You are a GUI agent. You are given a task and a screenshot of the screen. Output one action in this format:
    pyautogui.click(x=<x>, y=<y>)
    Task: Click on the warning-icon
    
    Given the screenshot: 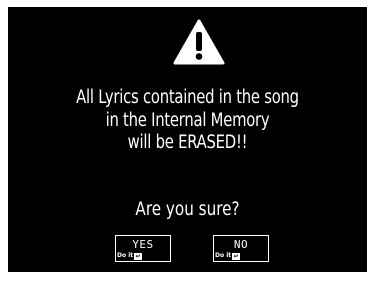 What is the action you would take?
    pyautogui.click(x=199, y=42)
    